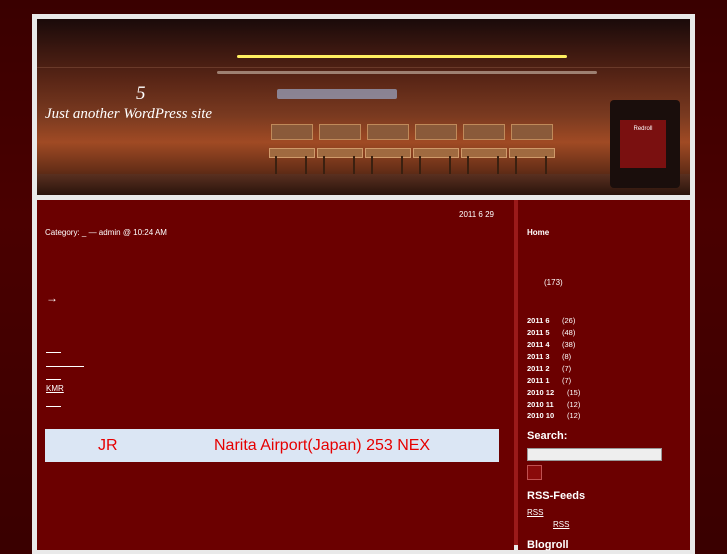  What do you see at coordinates (553, 282) in the screenshot?
I see `post-count: (173)` at bounding box center [553, 282].